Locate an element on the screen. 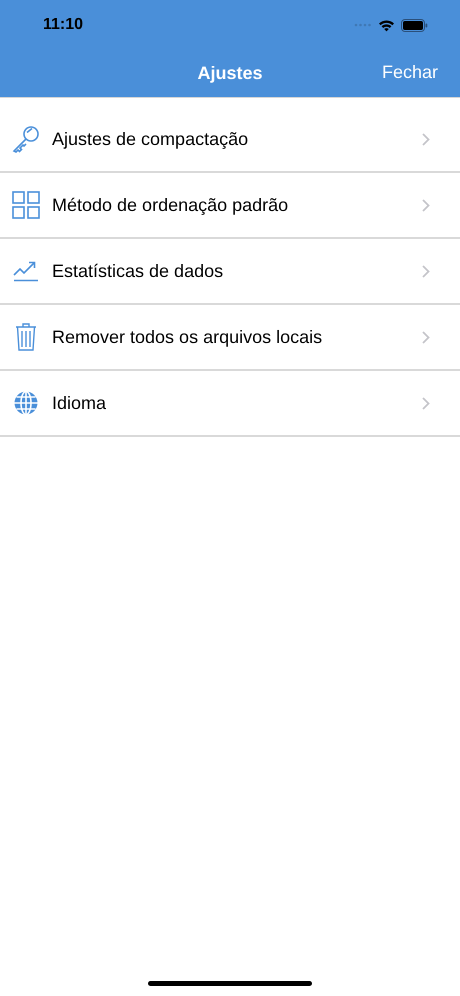 This screenshot has height=996, width=460. chart-icon is located at coordinates (26, 271).